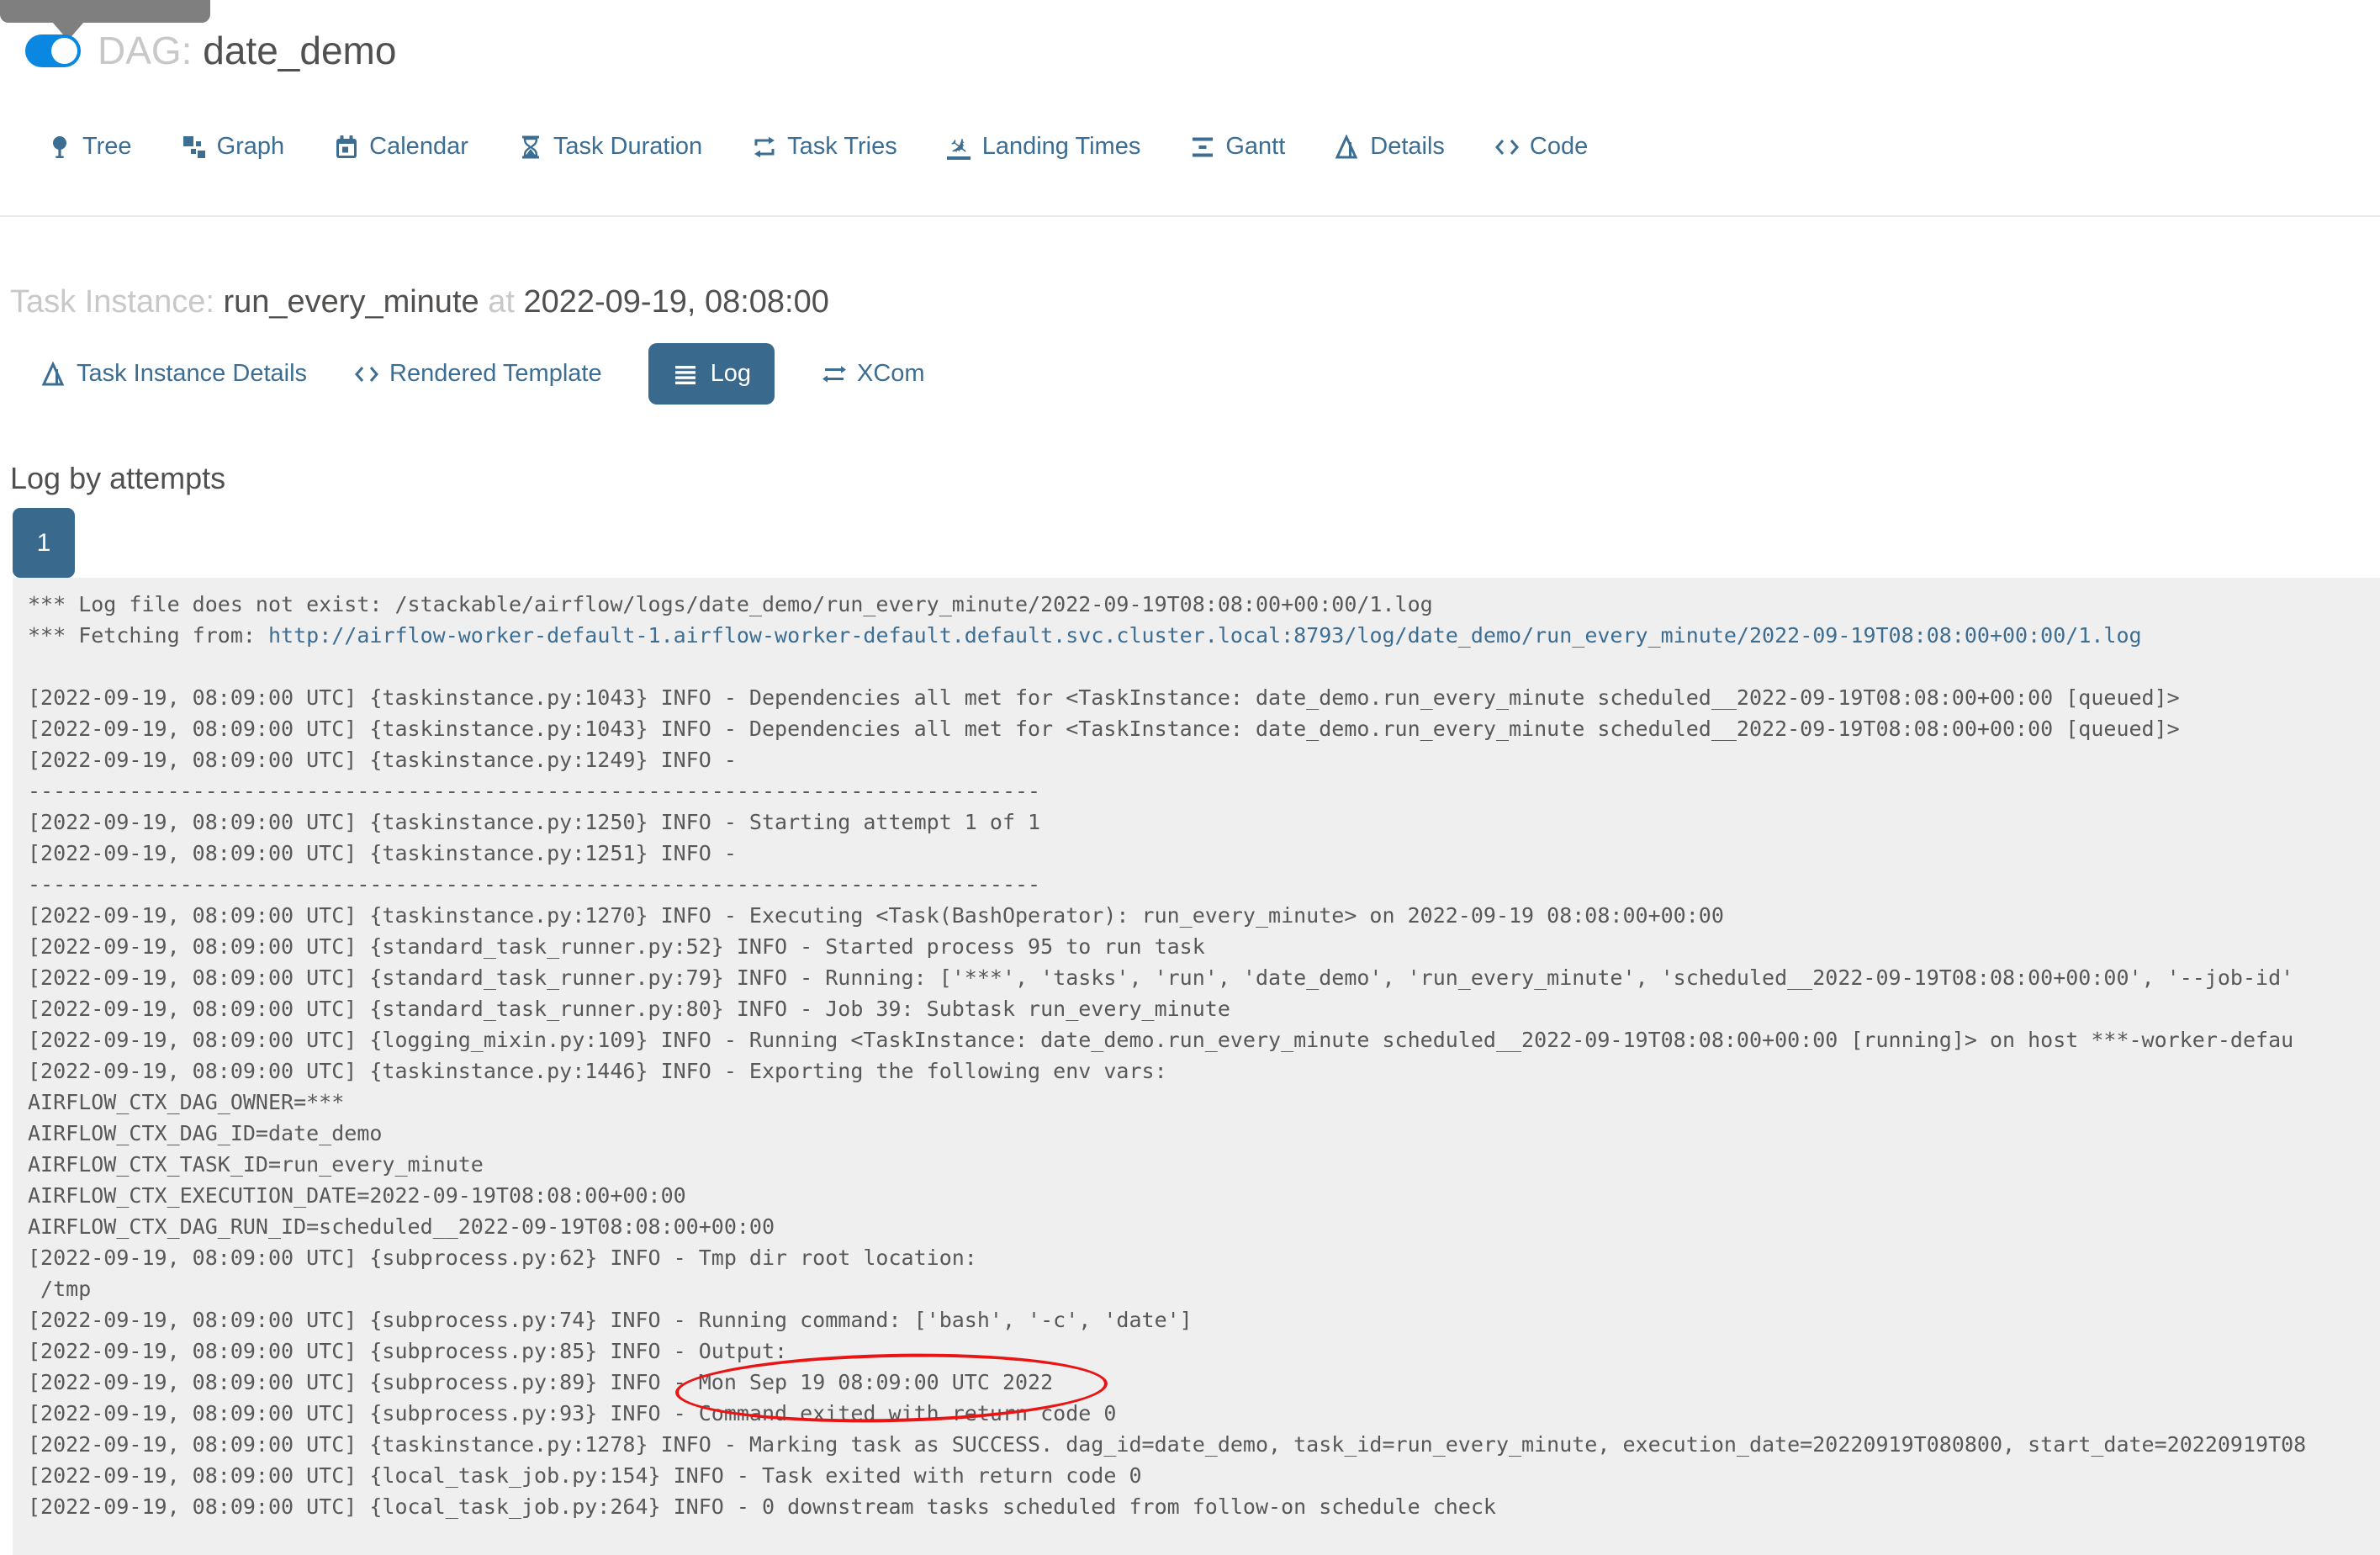 This screenshot has width=2380, height=1555. Describe the element at coordinates (346, 147) in the screenshot. I see `calendar-icon` at that location.